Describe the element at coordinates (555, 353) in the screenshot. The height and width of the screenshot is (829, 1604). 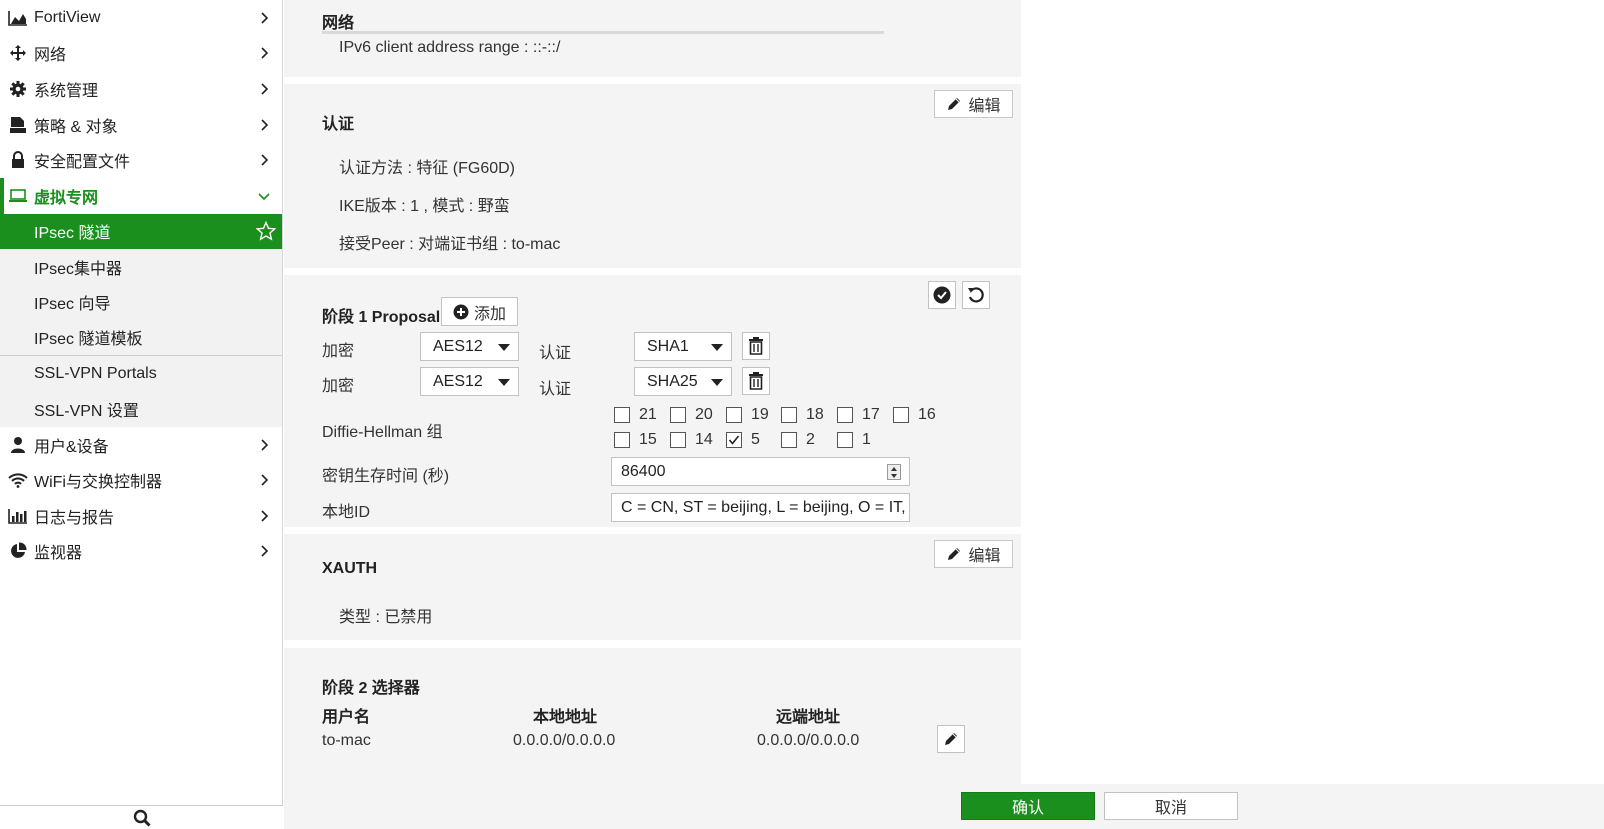
I see `auth-label: 认证` at that location.